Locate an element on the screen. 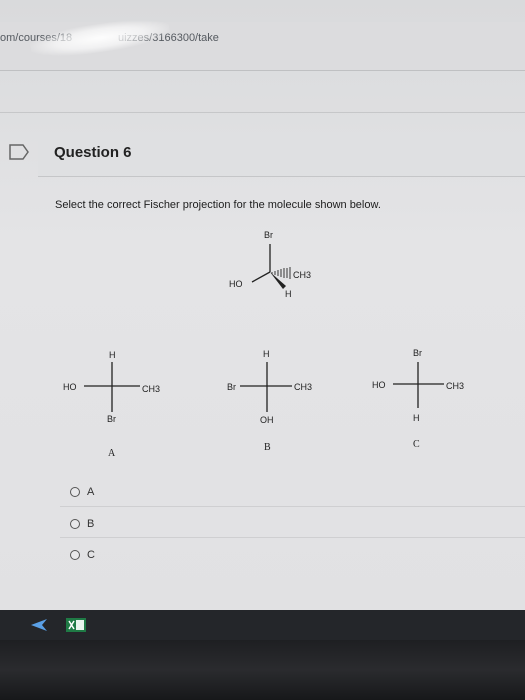 This screenshot has width=525, height=700. answer-option-c: C is located at coordinates (82, 555).